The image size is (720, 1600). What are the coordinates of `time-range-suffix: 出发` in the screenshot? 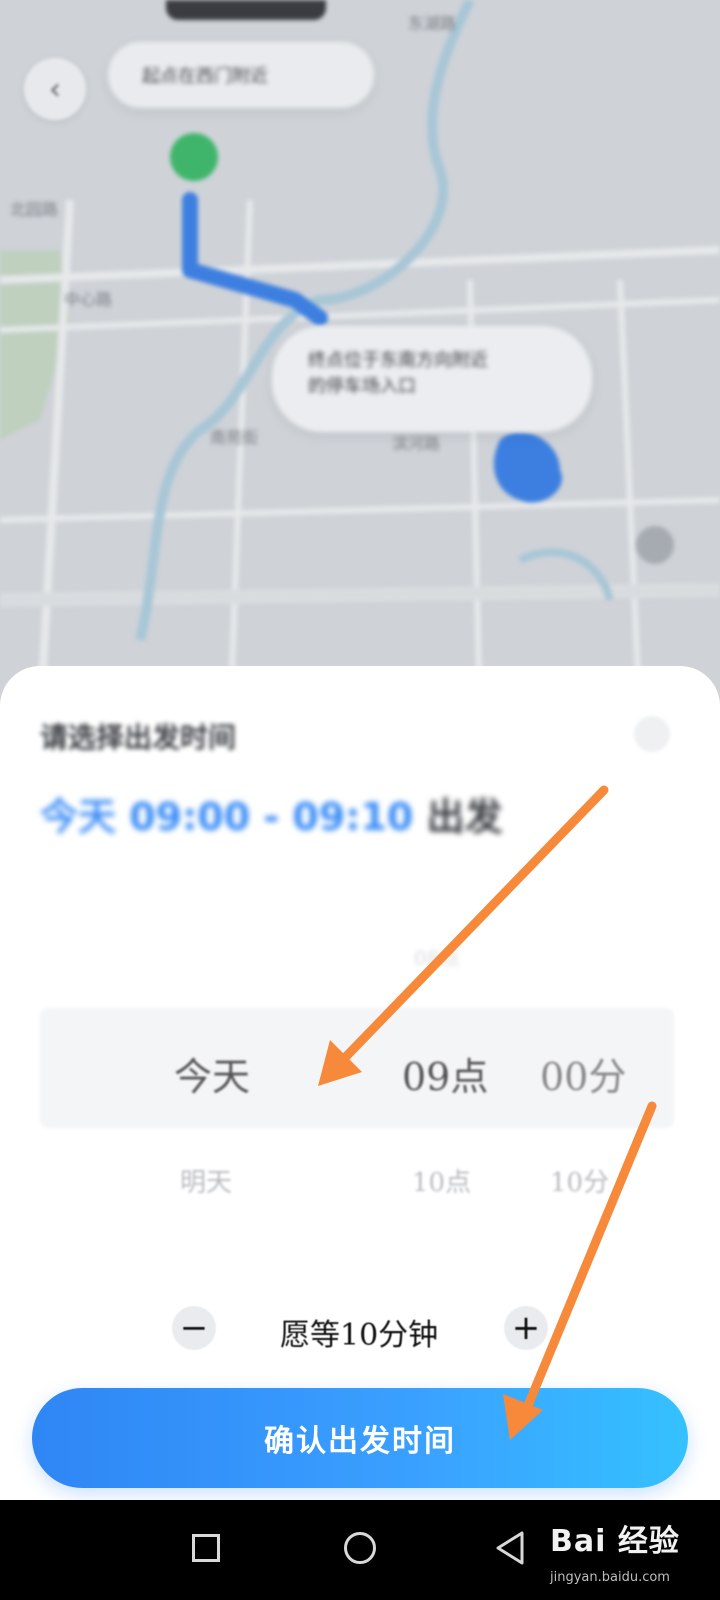 It's located at (464, 817).